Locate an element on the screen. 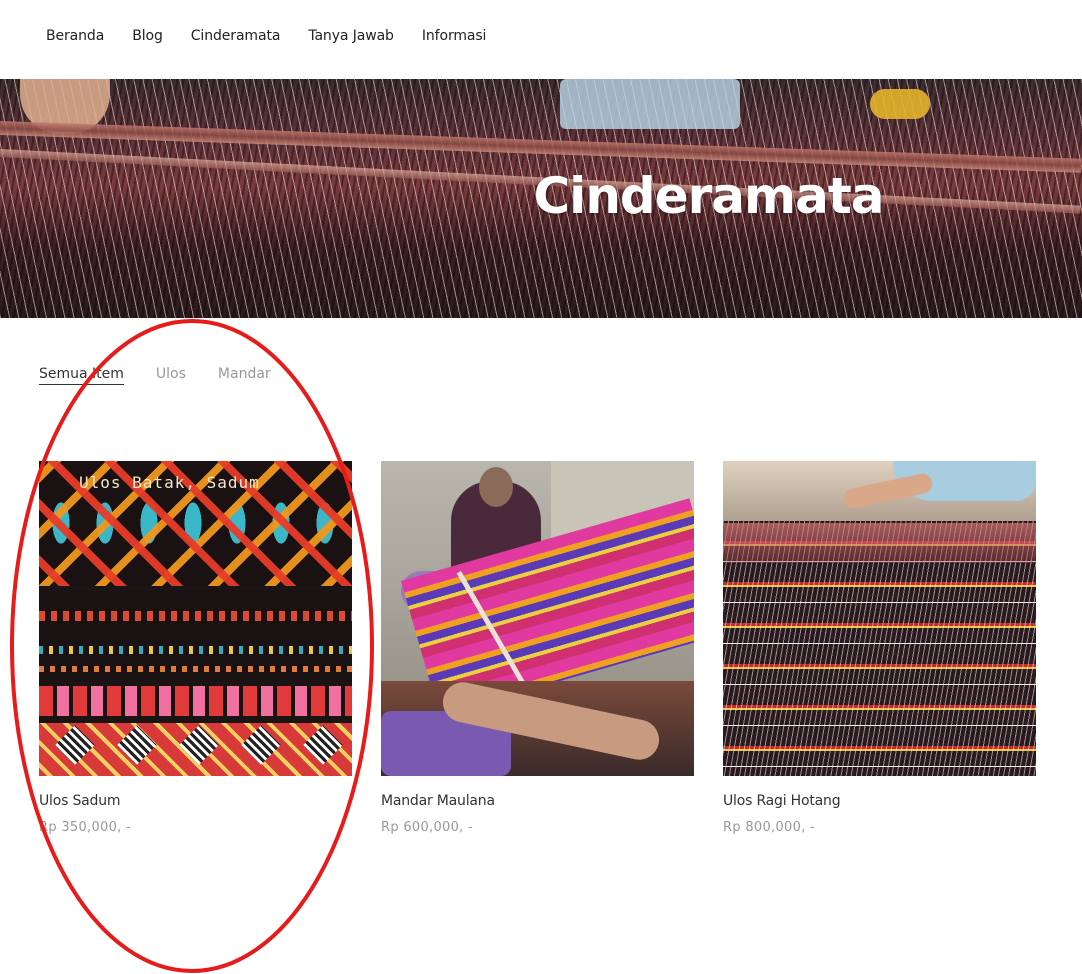  product-card: Mandar Maulana Rp 600,000, - is located at coordinates (537, 648).